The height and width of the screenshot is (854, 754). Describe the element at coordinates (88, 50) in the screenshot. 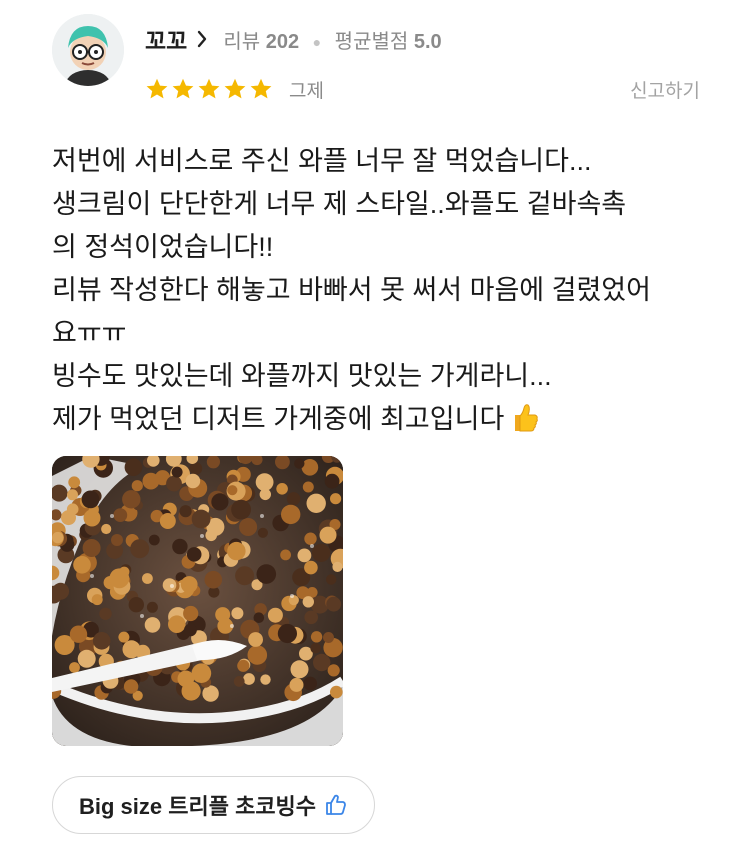

I see `reviewer-avatar` at that location.